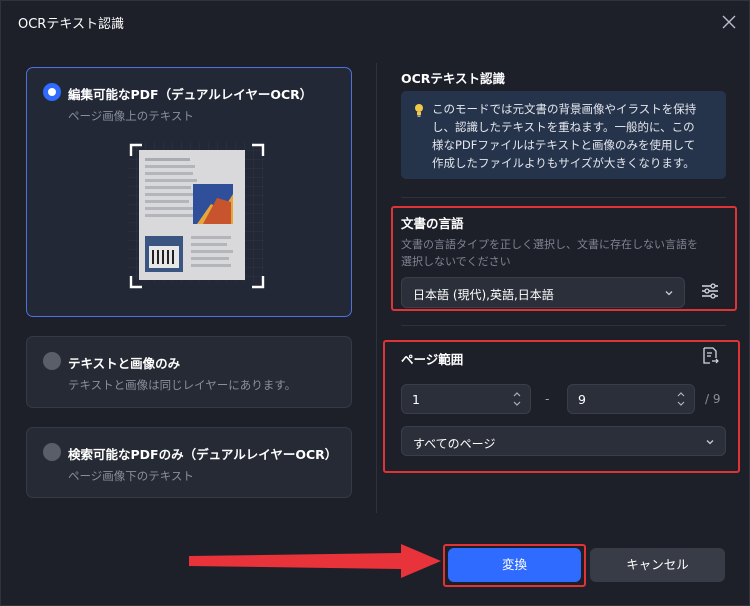 This screenshot has width=750, height=606. Describe the element at coordinates (52, 452) in the screenshot. I see `radio-searchable-pdf` at that location.